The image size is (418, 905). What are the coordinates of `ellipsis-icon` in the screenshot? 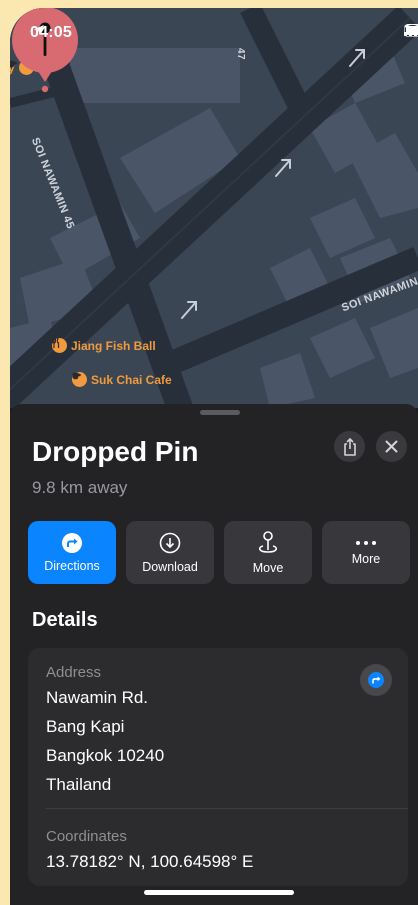 It's located at (366, 542).